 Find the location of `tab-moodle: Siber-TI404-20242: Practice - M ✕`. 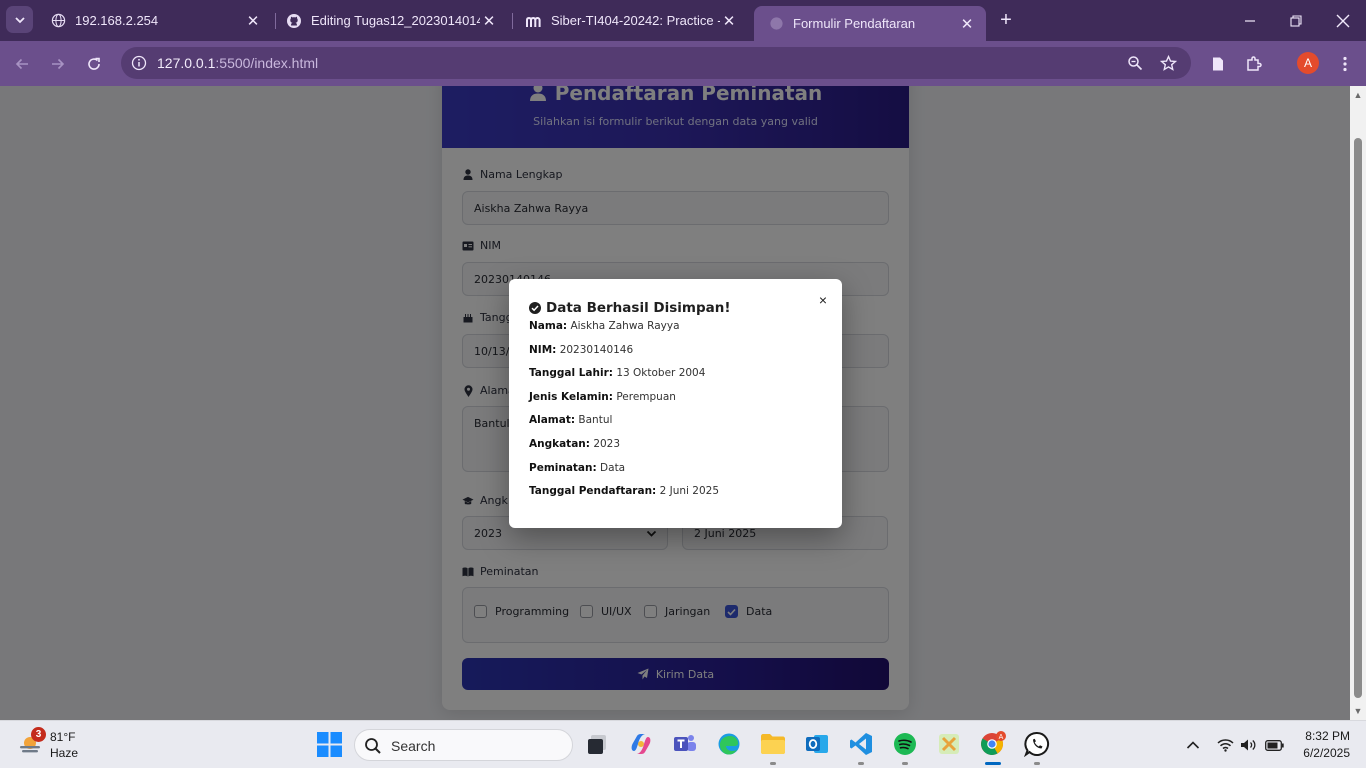

tab-moodle: Siber-TI404-20242: Practice - M ✕ is located at coordinates (630, 20).